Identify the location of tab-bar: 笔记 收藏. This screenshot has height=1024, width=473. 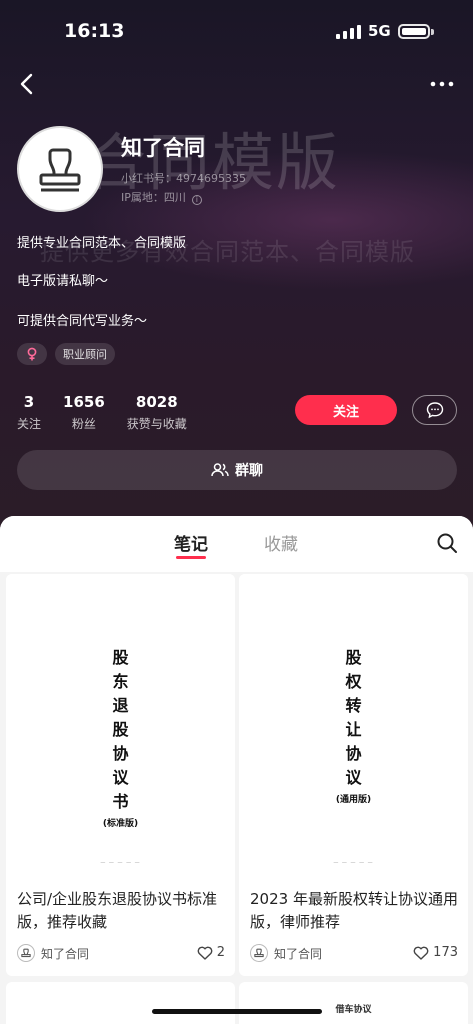
(236, 544).